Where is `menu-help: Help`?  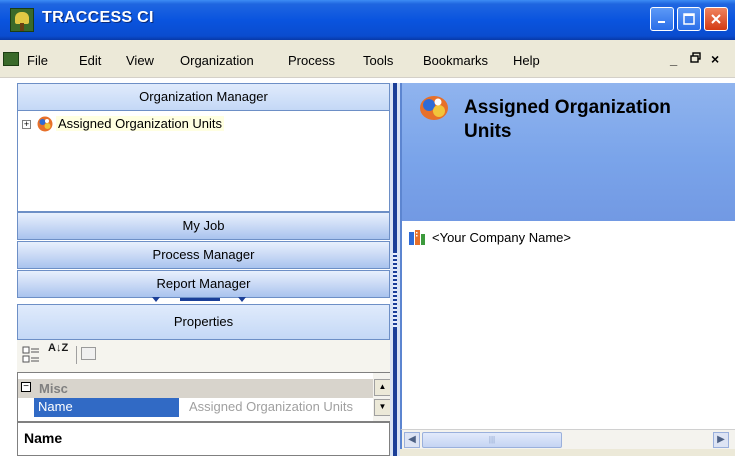
menu-help: Help is located at coordinates (526, 60).